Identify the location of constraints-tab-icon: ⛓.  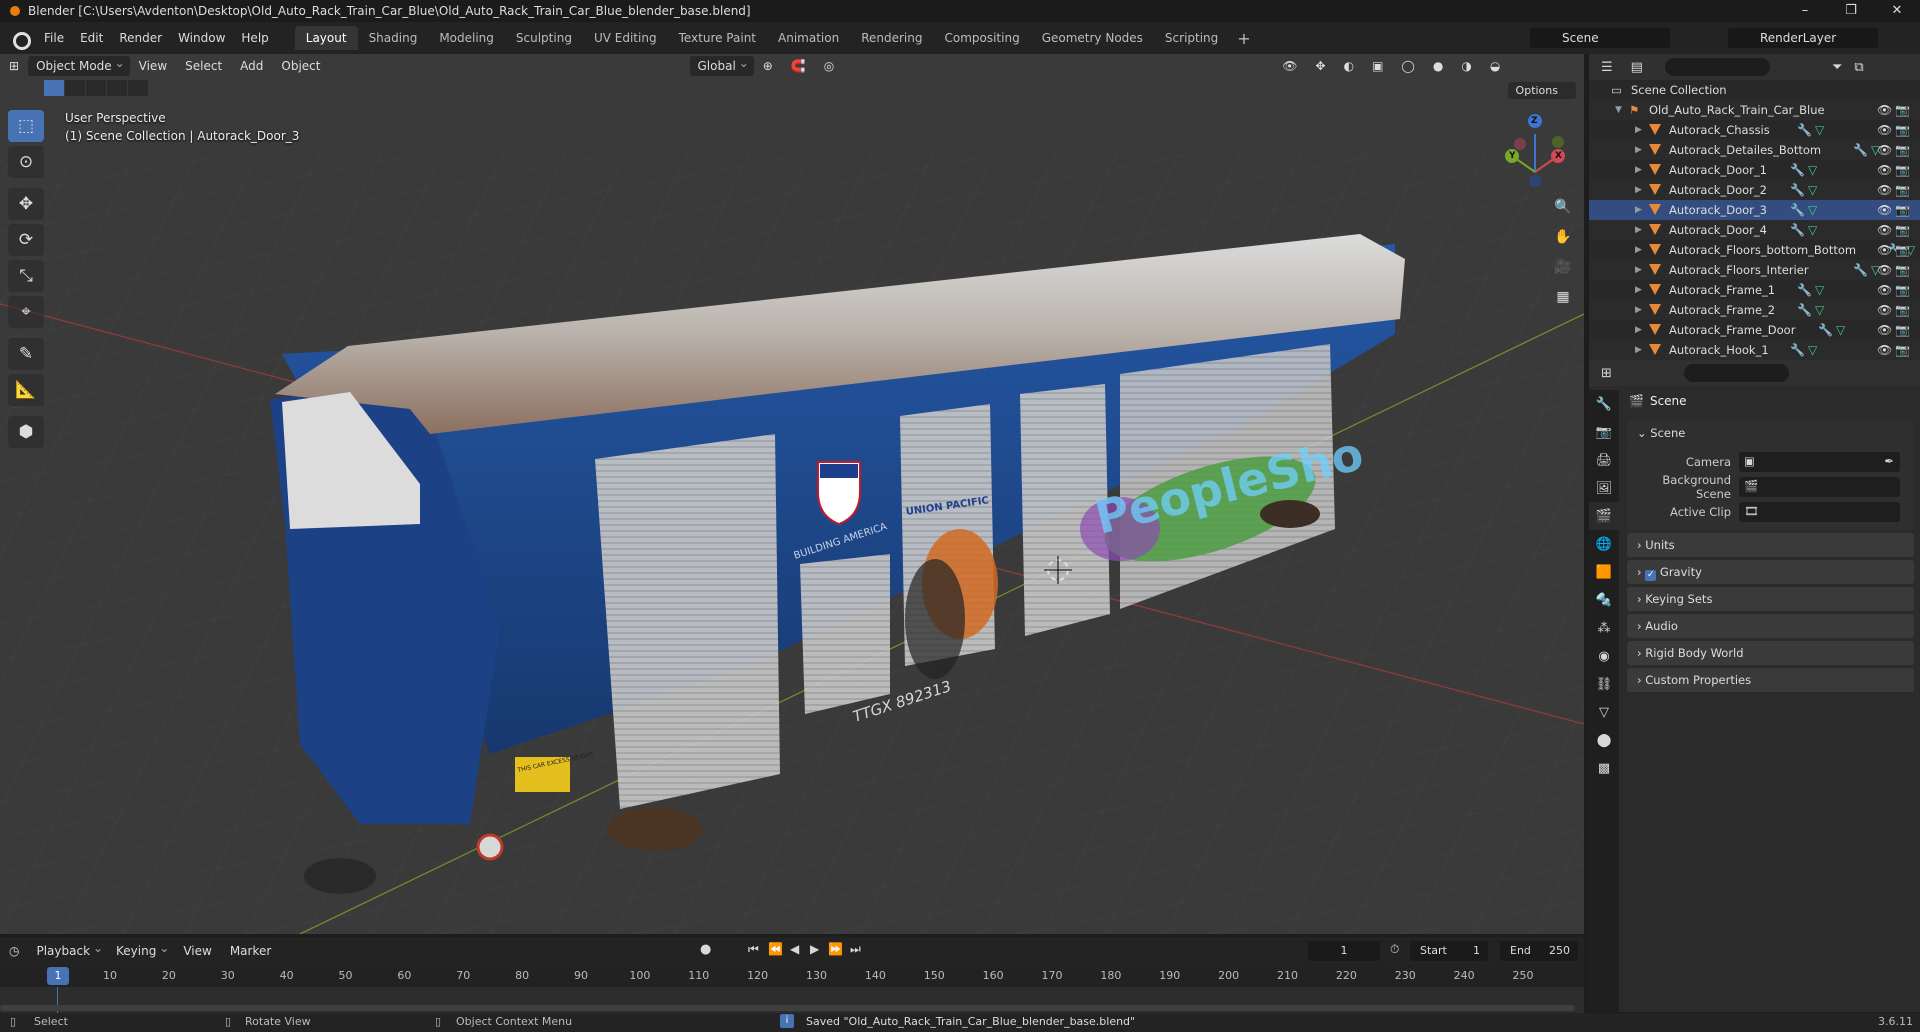
(1604, 684).